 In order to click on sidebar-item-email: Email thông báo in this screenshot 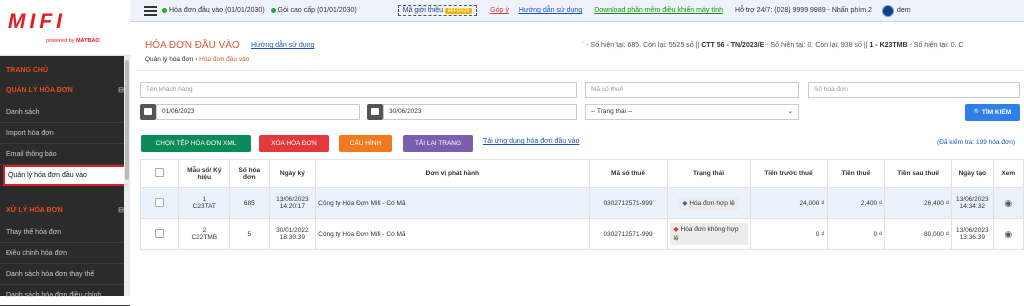, I will do `click(65, 154)`.